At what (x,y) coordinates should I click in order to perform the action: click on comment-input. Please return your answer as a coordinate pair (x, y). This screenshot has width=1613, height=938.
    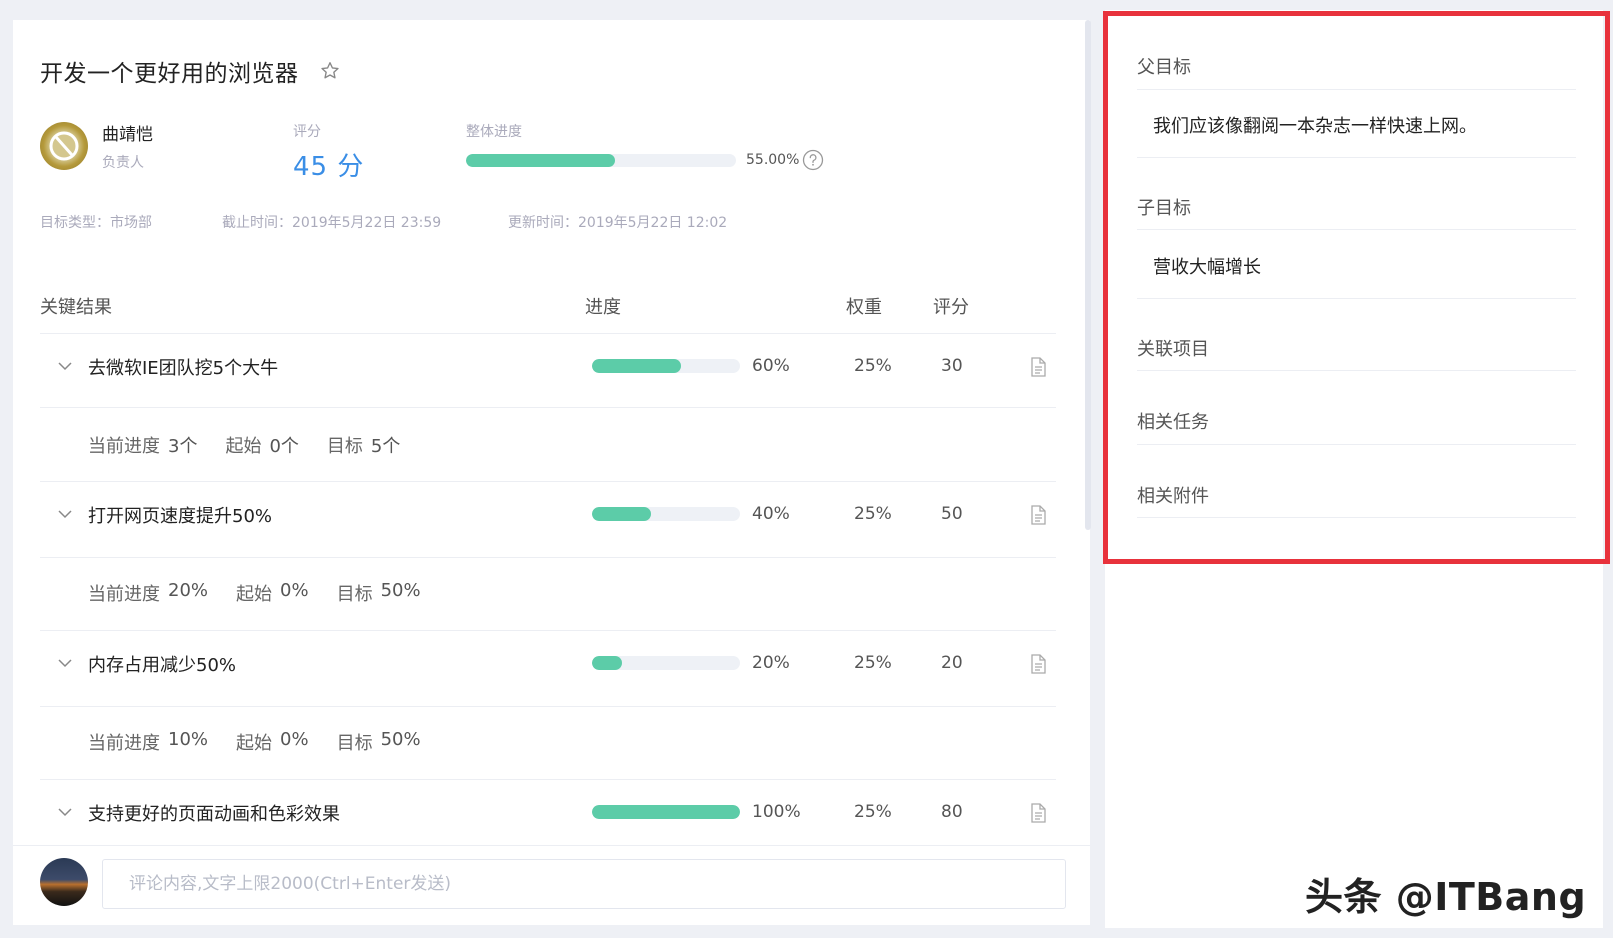
    Looking at the image, I should click on (584, 884).